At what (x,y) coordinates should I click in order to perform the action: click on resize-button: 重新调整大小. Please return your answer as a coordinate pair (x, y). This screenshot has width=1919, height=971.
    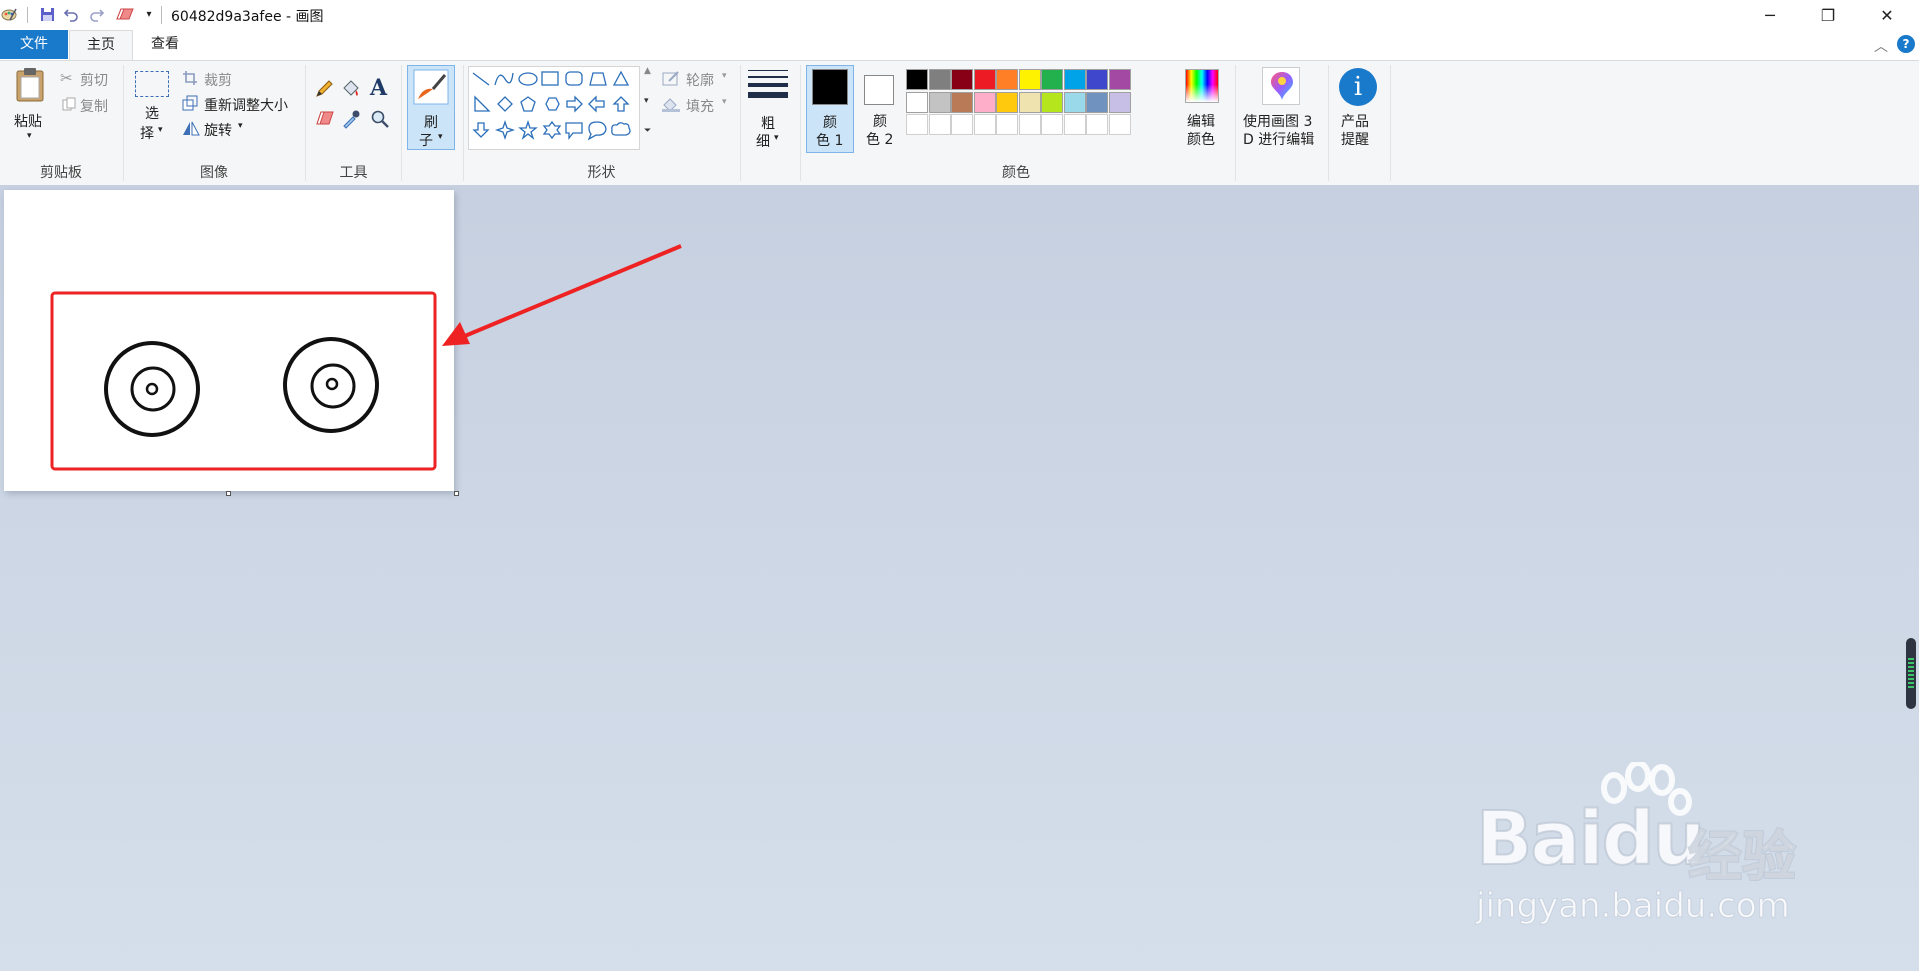
    Looking at the image, I should click on (239, 104).